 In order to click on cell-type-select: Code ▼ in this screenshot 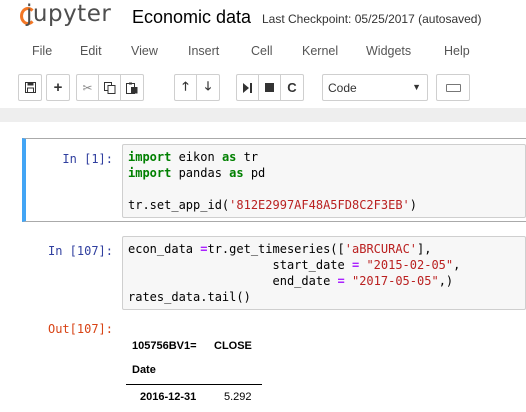, I will do `click(375, 87)`.